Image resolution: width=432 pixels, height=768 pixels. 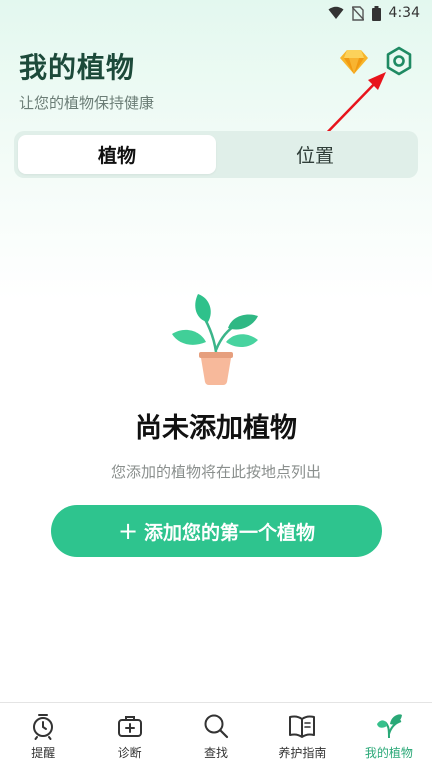 I want to click on add-first-plant-label: 添加您的第一个植物, so click(x=230, y=532).